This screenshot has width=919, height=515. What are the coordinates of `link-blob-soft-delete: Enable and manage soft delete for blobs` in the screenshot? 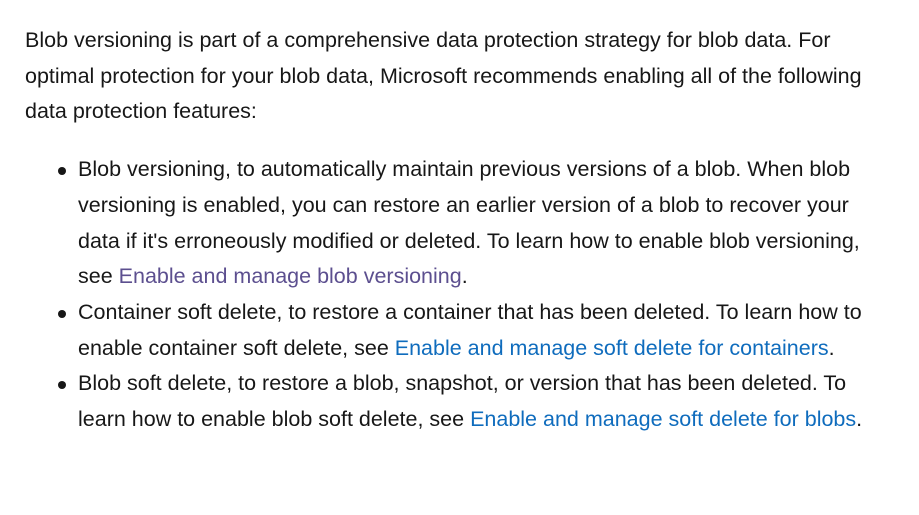 It's located at (663, 419).